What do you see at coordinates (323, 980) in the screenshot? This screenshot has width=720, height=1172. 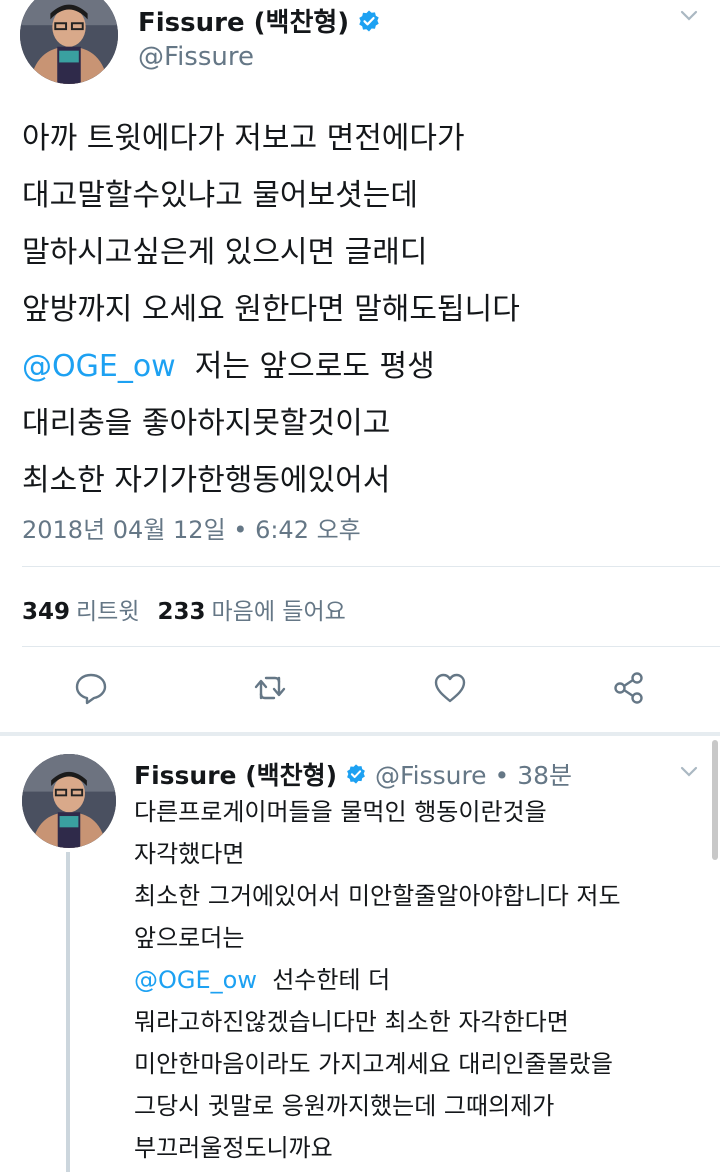 I see `text-after-mention: 선수한테 더` at bounding box center [323, 980].